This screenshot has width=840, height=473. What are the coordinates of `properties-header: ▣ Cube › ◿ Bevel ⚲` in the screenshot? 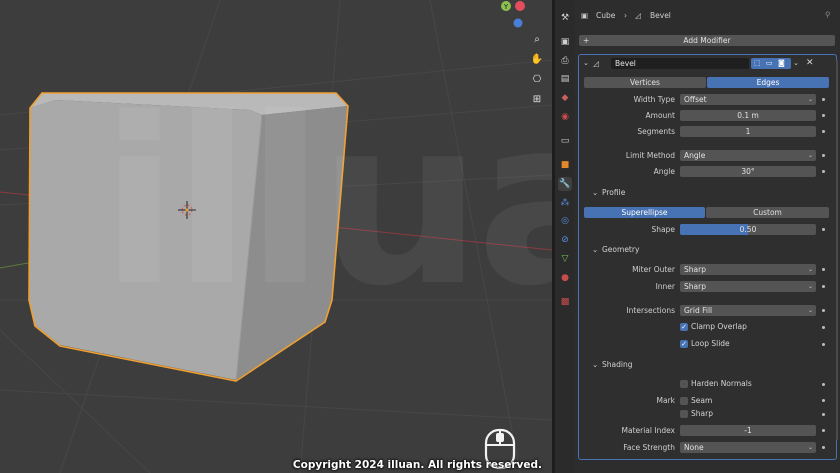 It's located at (707, 16).